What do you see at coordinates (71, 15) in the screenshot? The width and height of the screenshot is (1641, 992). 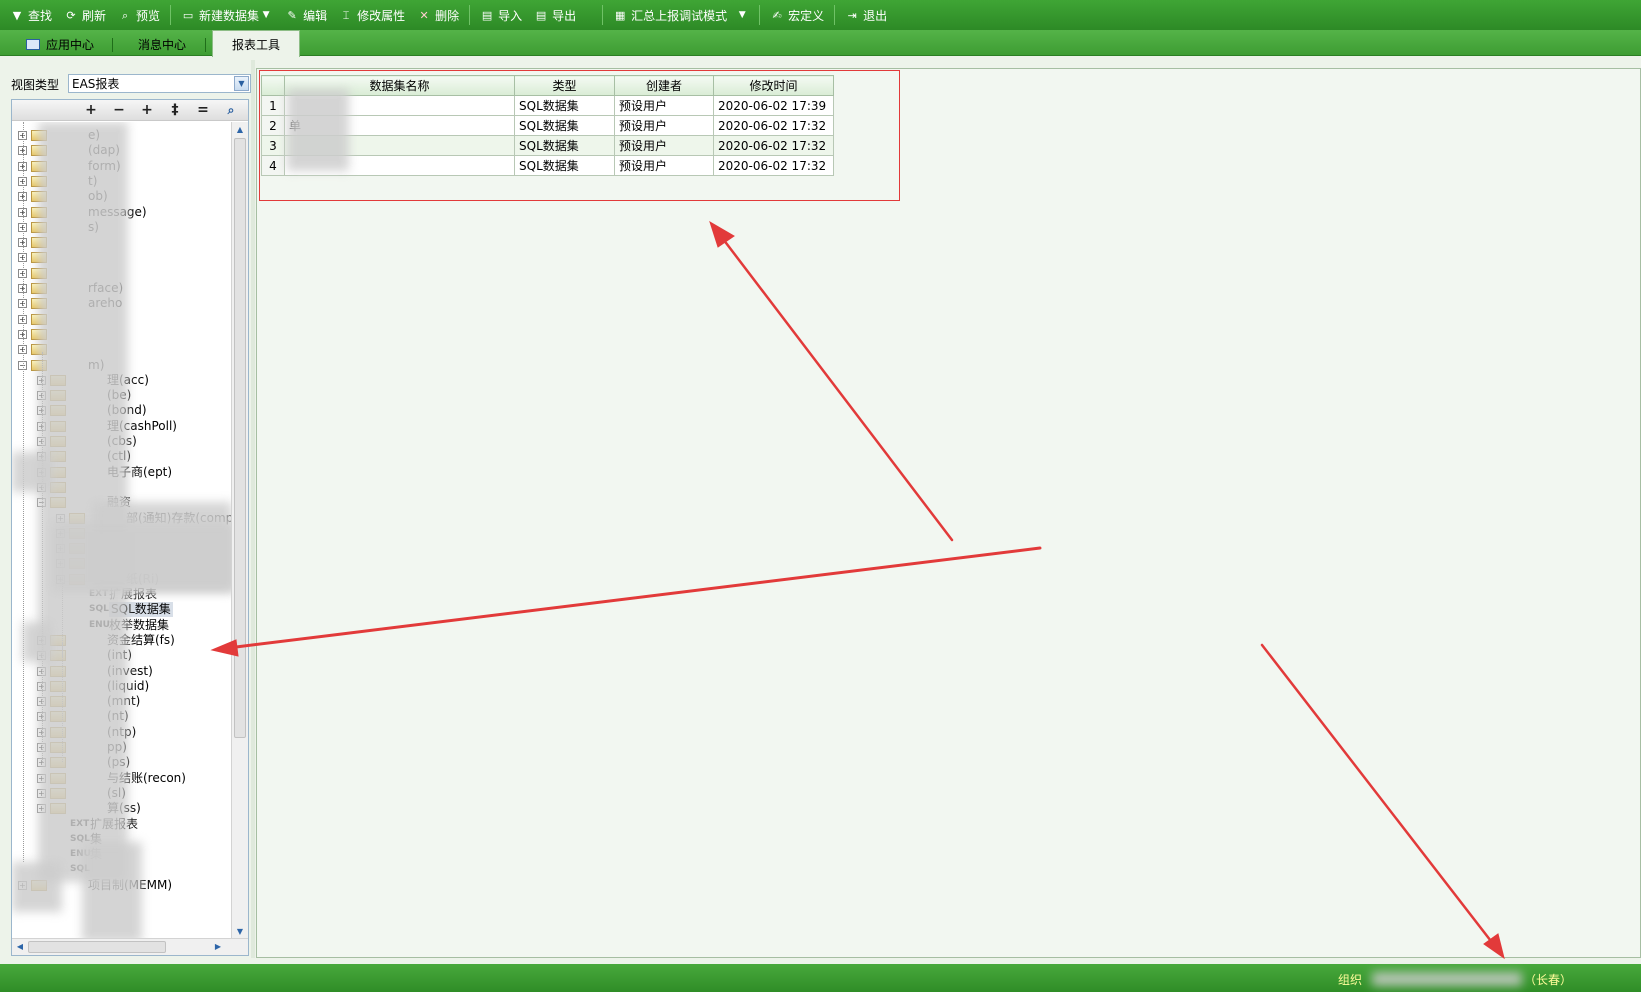 I see `refresh-icon: ⟳` at bounding box center [71, 15].